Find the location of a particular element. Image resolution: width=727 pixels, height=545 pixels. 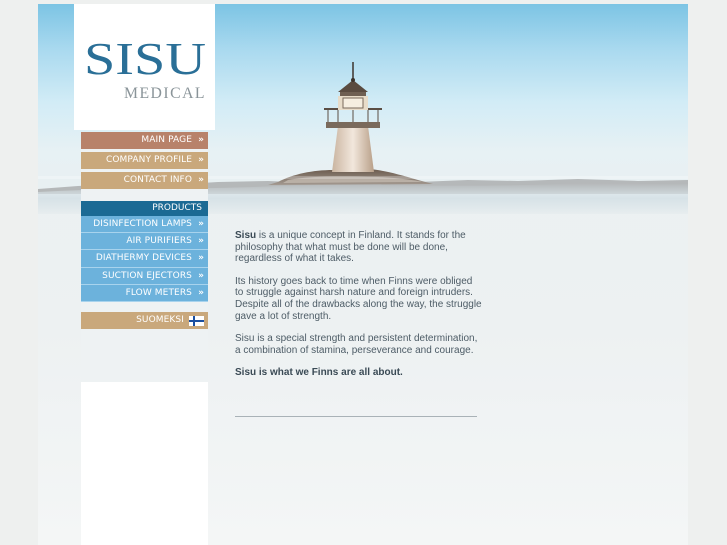

nav-label: COMPANY PROFILE is located at coordinates (148, 160).